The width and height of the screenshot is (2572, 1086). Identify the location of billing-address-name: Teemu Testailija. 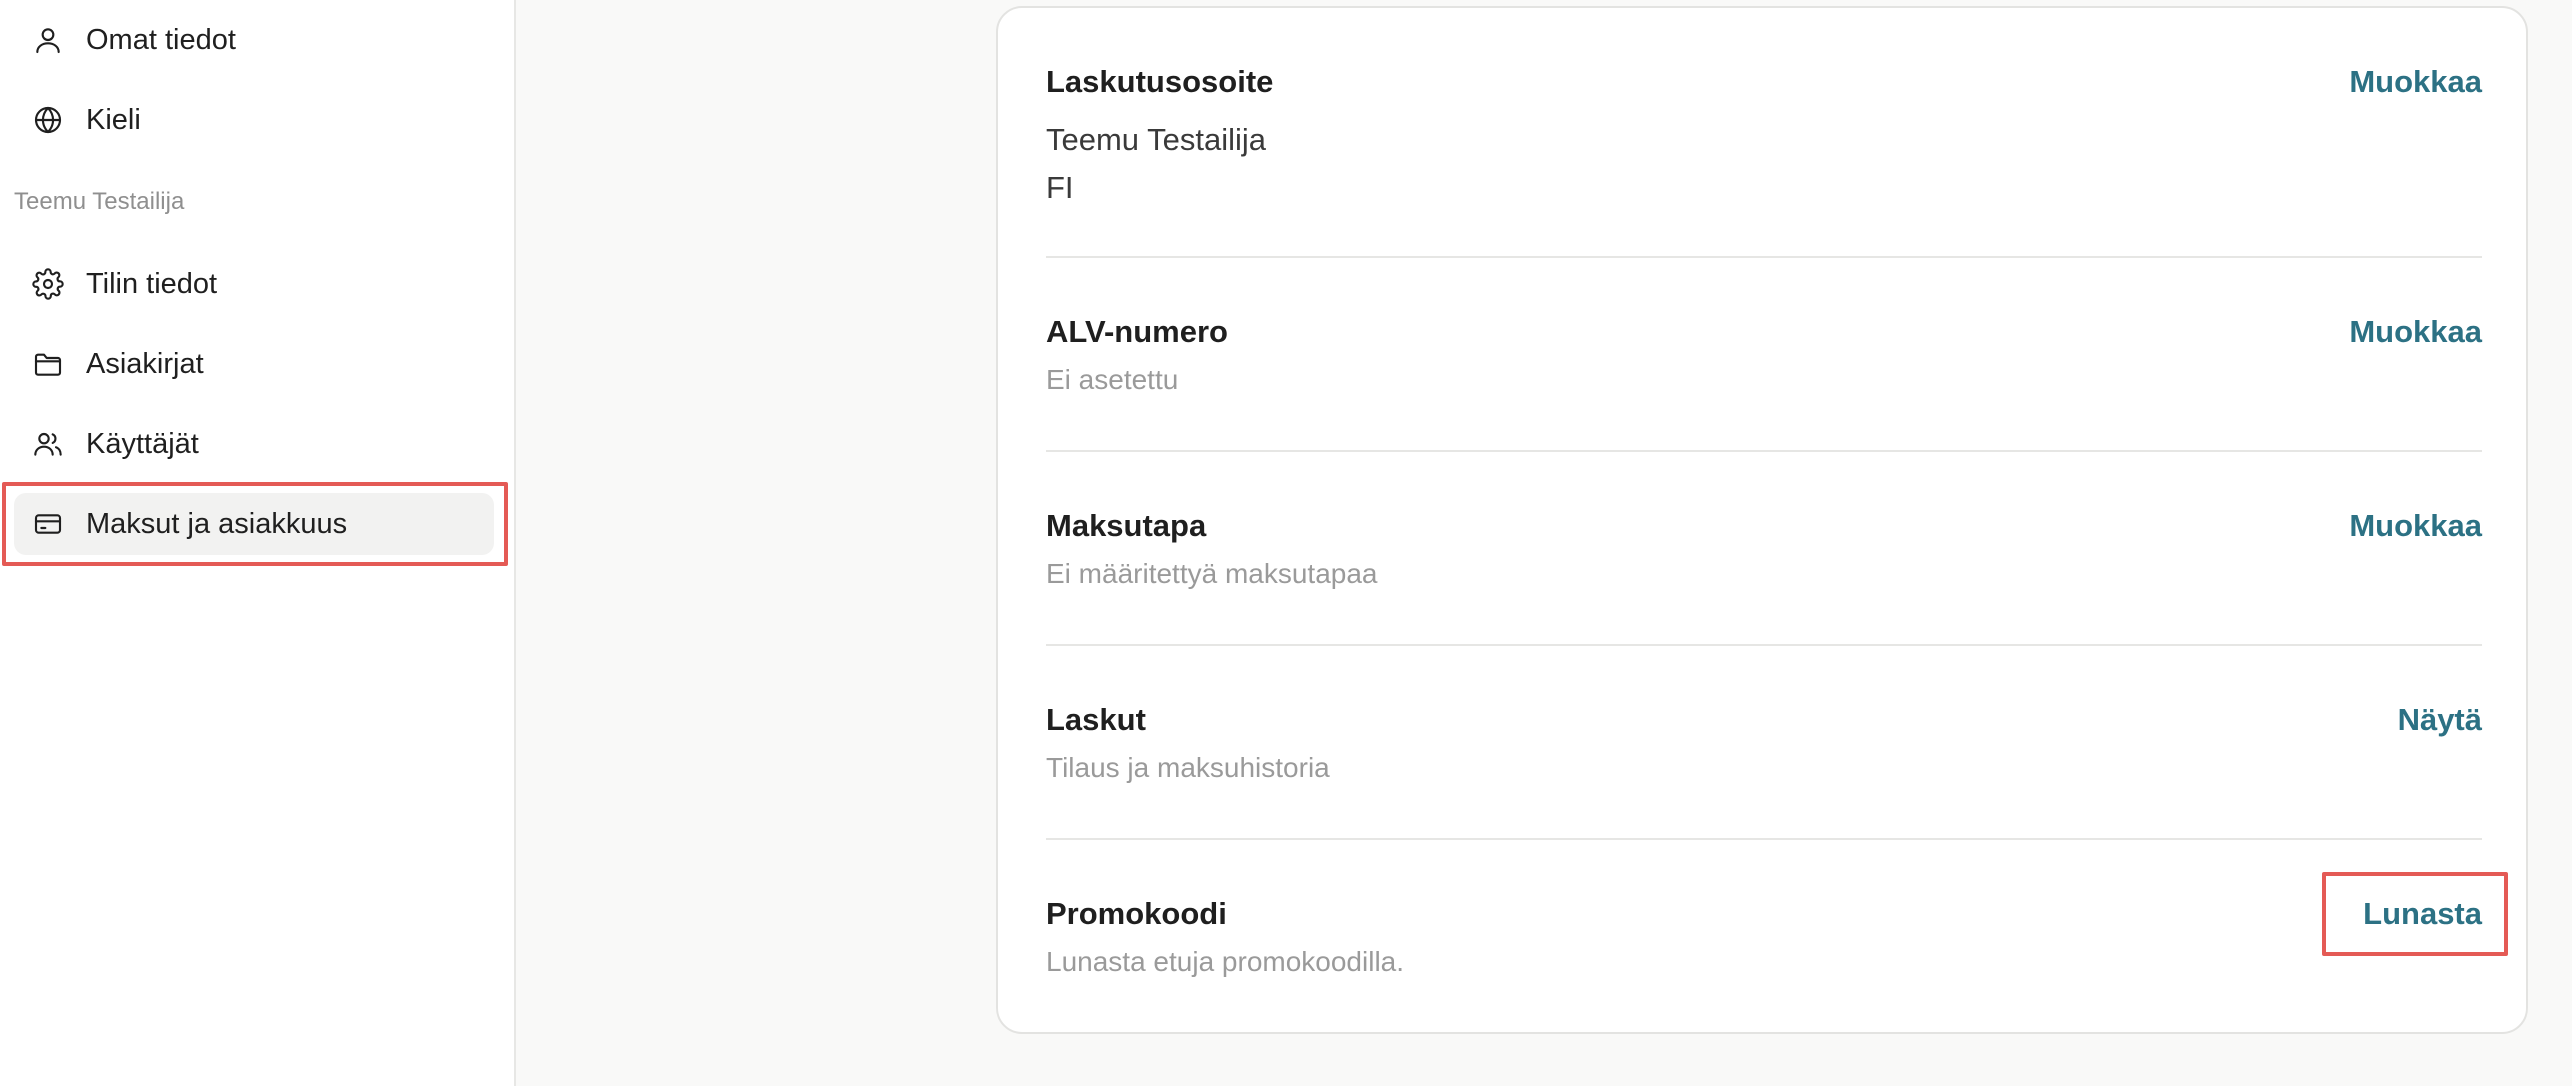
(1156, 139).